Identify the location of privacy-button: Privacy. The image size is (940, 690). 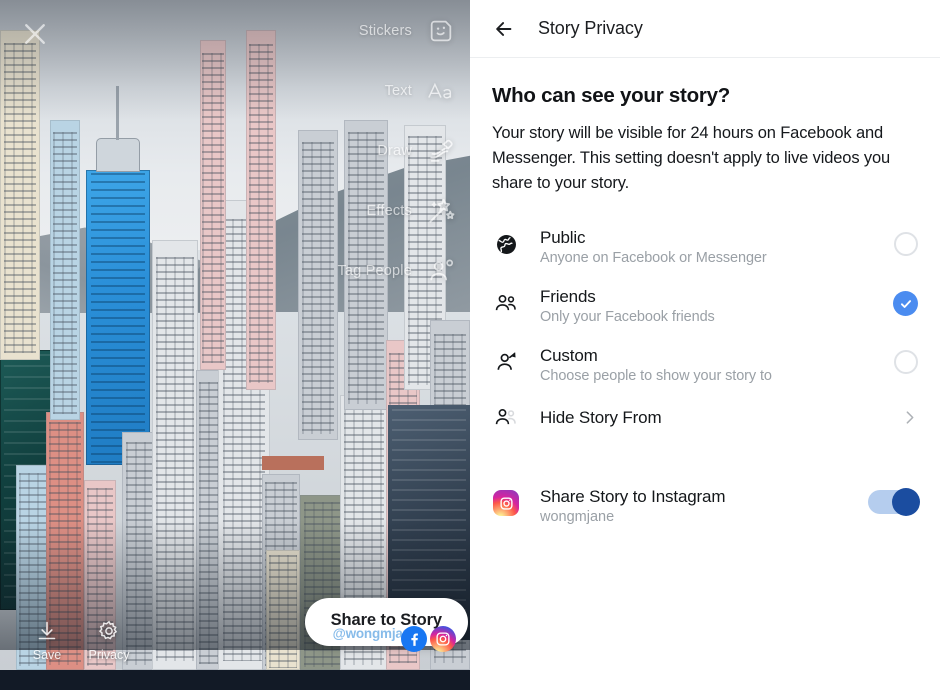
(109, 640).